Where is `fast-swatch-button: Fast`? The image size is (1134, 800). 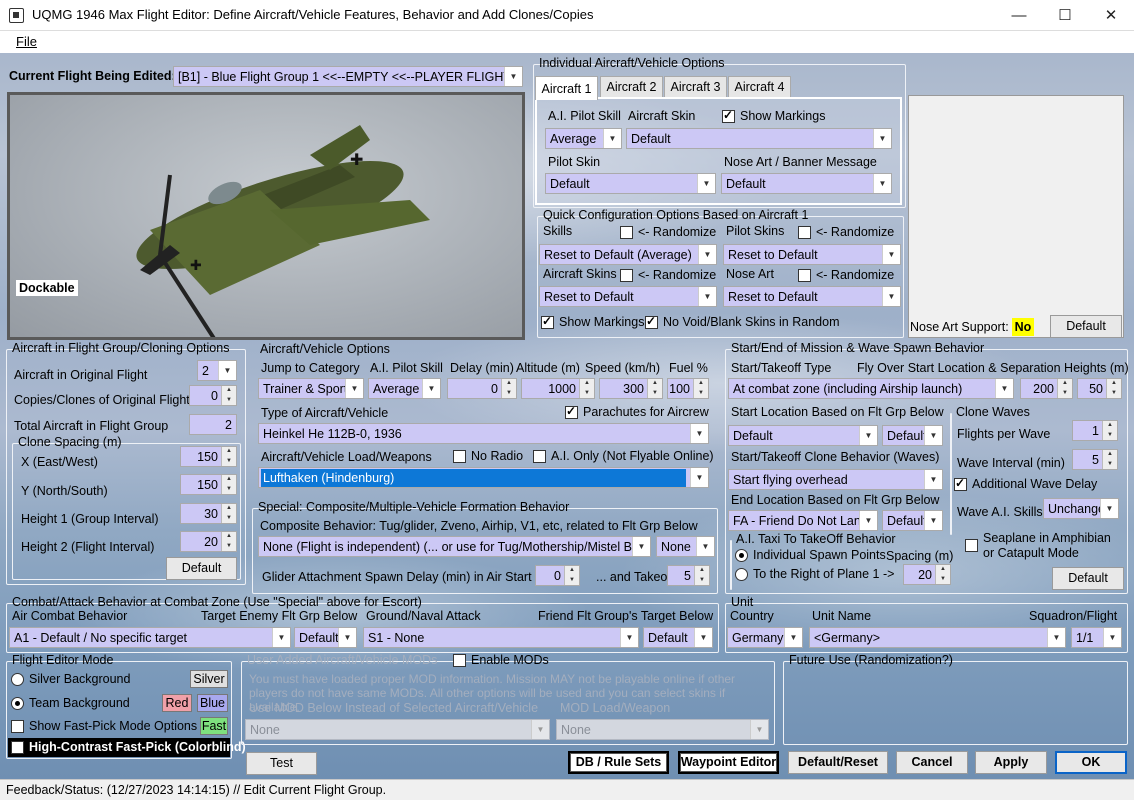 fast-swatch-button: Fast is located at coordinates (214, 726).